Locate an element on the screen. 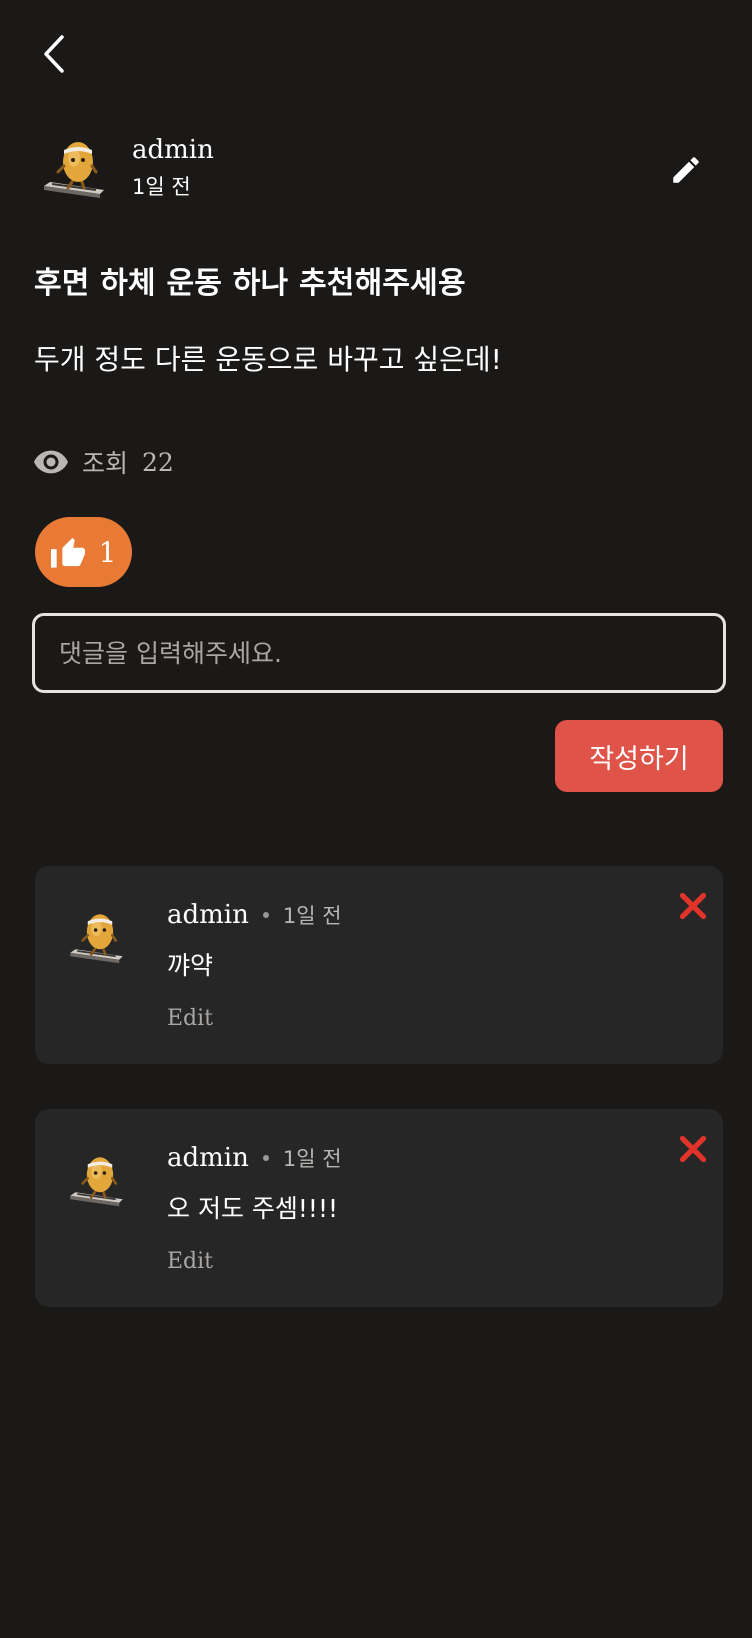 The image size is (752, 1638). comment-text: 꺄약 is located at coordinates (190, 965).